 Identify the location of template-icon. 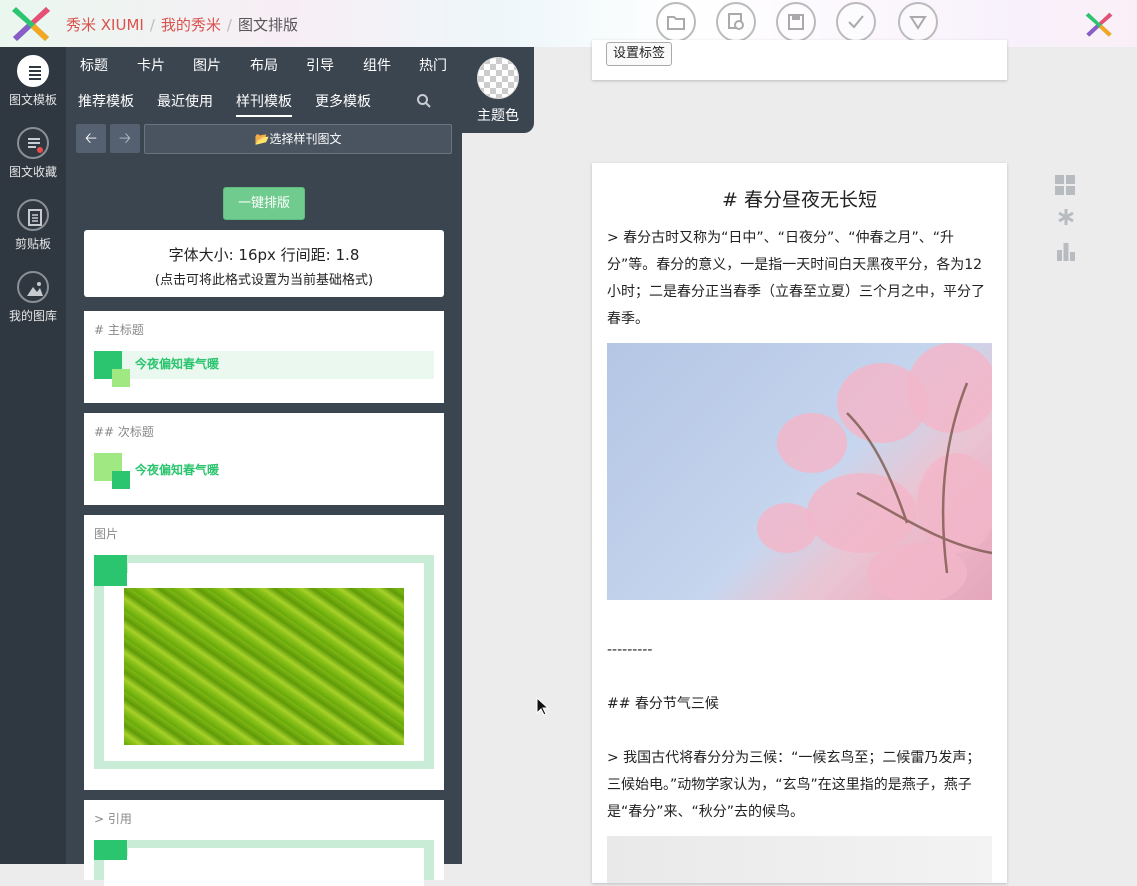
(33, 71).